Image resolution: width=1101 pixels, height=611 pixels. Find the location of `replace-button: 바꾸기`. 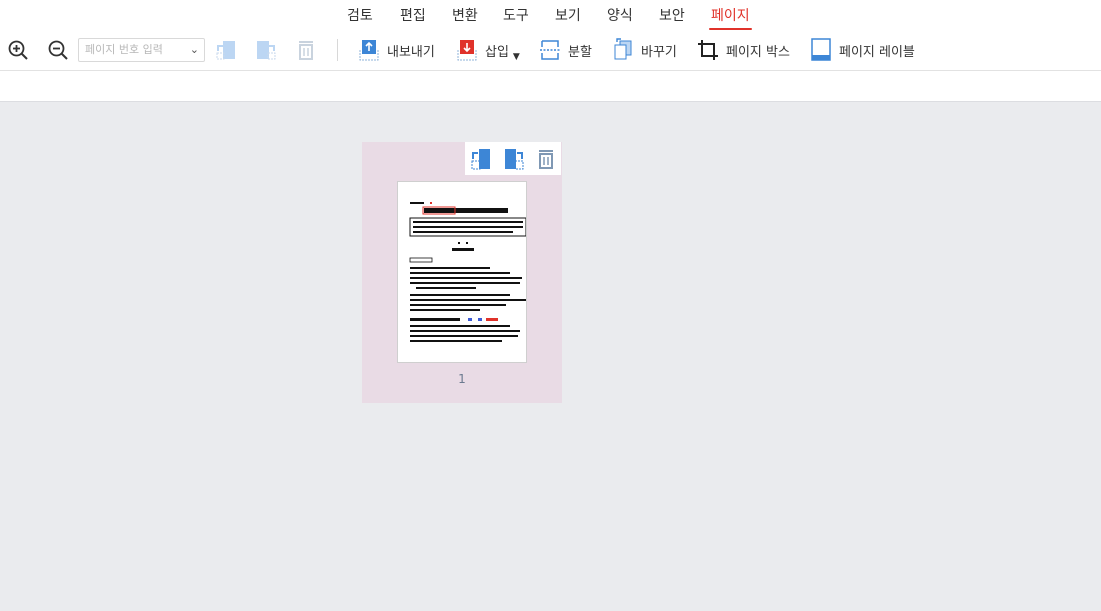

replace-button: 바꾸기 is located at coordinates (644, 50).